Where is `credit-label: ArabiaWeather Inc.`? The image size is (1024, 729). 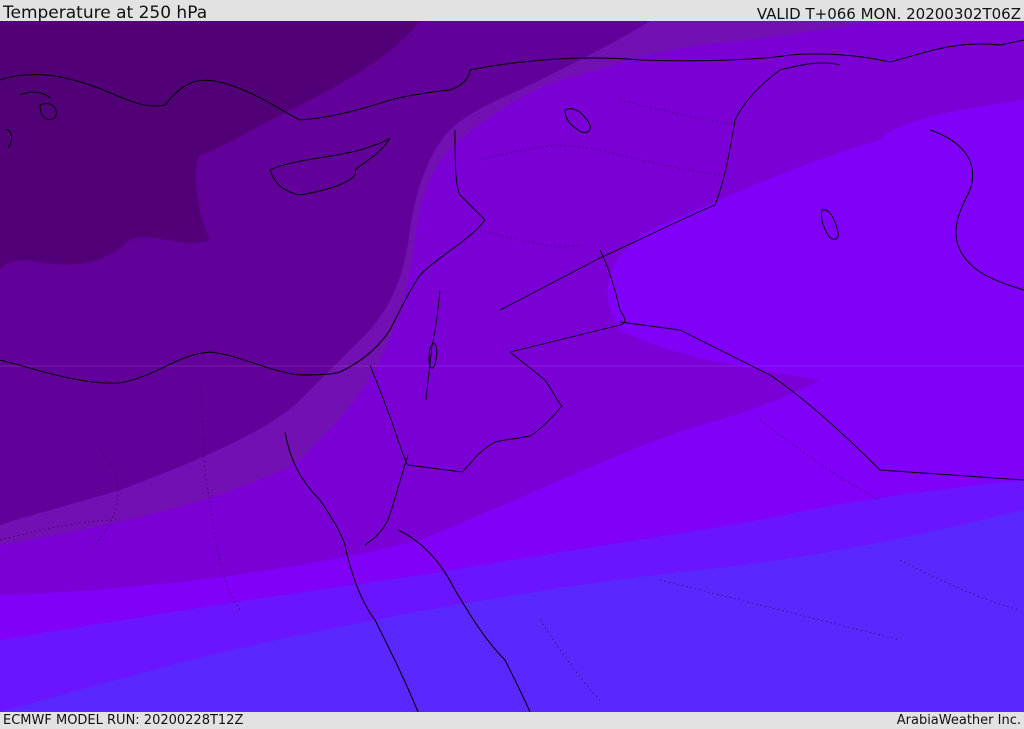 credit-label: ArabiaWeather Inc. is located at coordinates (958, 720).